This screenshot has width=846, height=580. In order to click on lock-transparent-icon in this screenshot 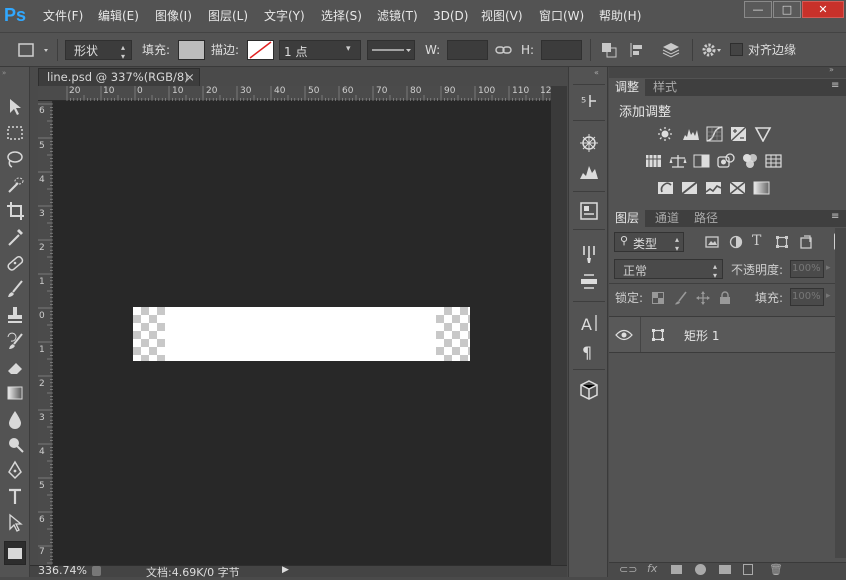, I will do `click(658, 298)`.